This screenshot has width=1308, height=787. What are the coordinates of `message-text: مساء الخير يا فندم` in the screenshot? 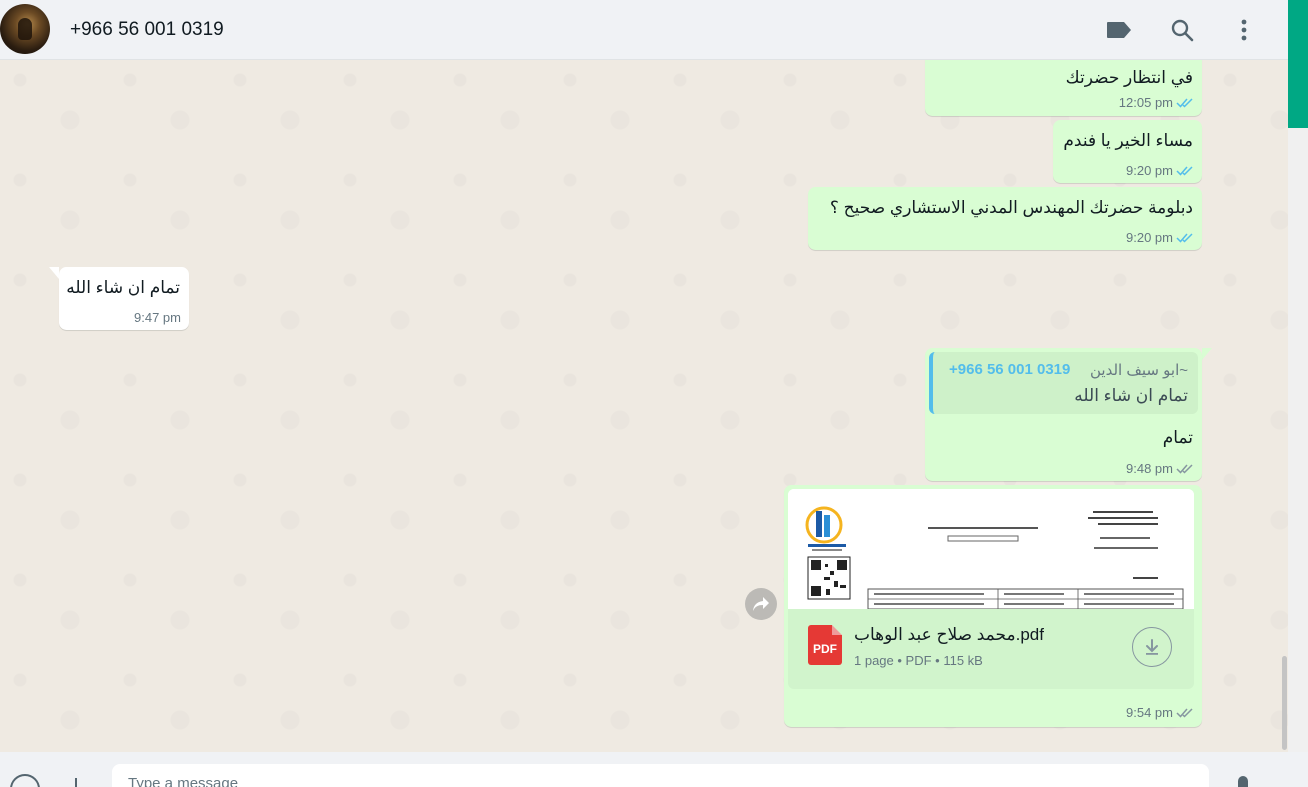 It's located at (1128, 140).